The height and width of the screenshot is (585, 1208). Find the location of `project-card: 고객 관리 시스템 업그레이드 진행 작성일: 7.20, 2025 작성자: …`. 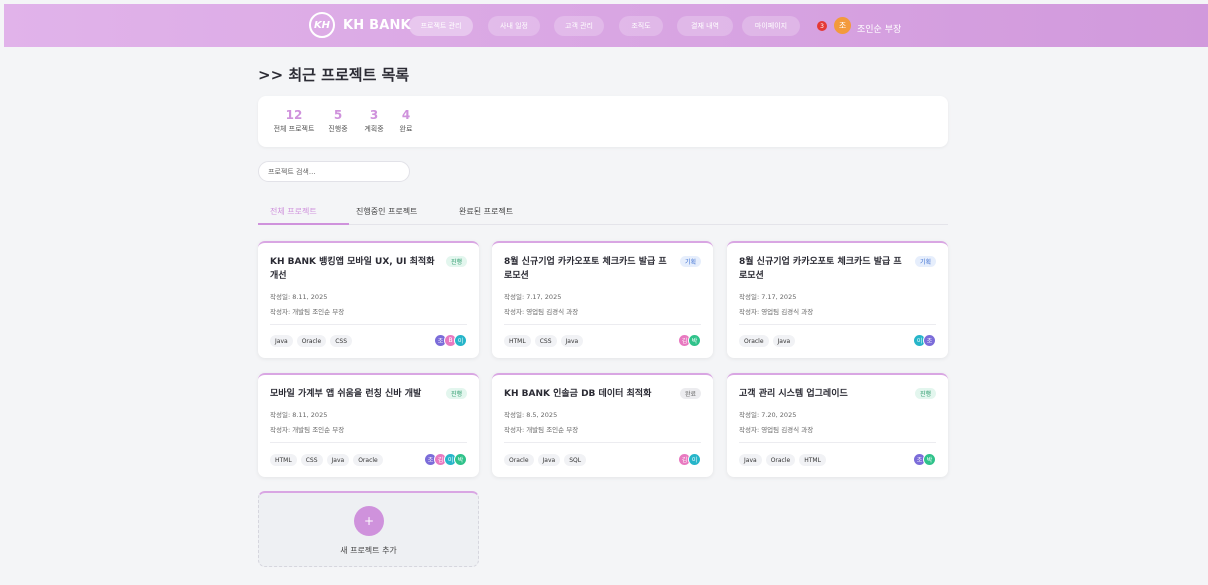

project-card: 고객 관리 시스템 업그레이드 진행 작성일: 7.20, 2025 작성자: … is located at coordinates (837, 425).